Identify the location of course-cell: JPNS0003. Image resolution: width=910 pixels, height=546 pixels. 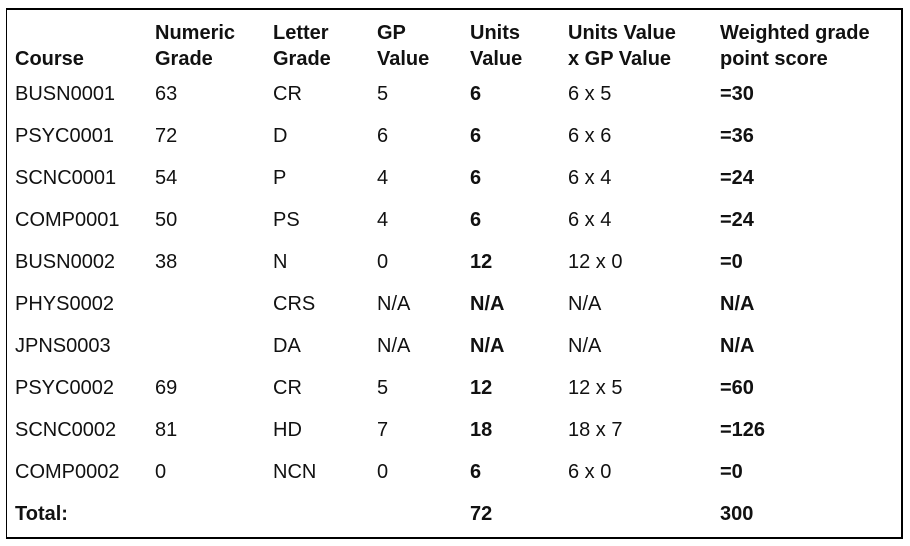
(63, 346).